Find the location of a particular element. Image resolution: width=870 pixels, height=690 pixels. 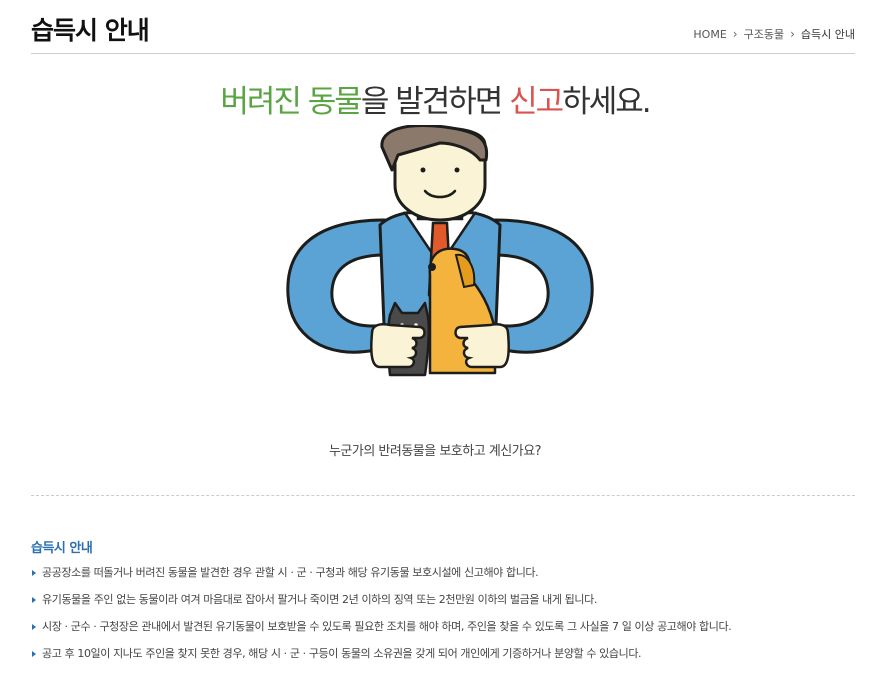

headline-report: 신고 is located at coordinates (536, 102).